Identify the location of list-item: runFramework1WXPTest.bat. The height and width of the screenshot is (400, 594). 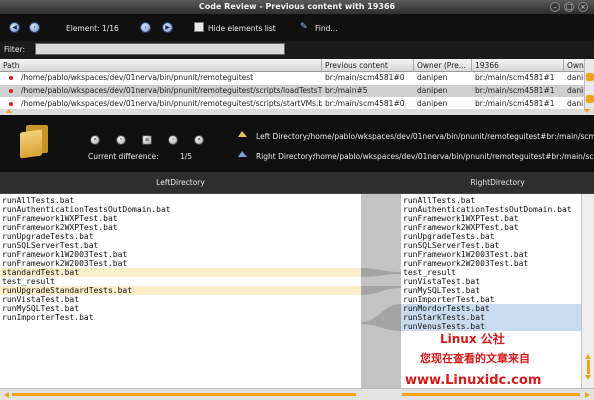
(461, 218).